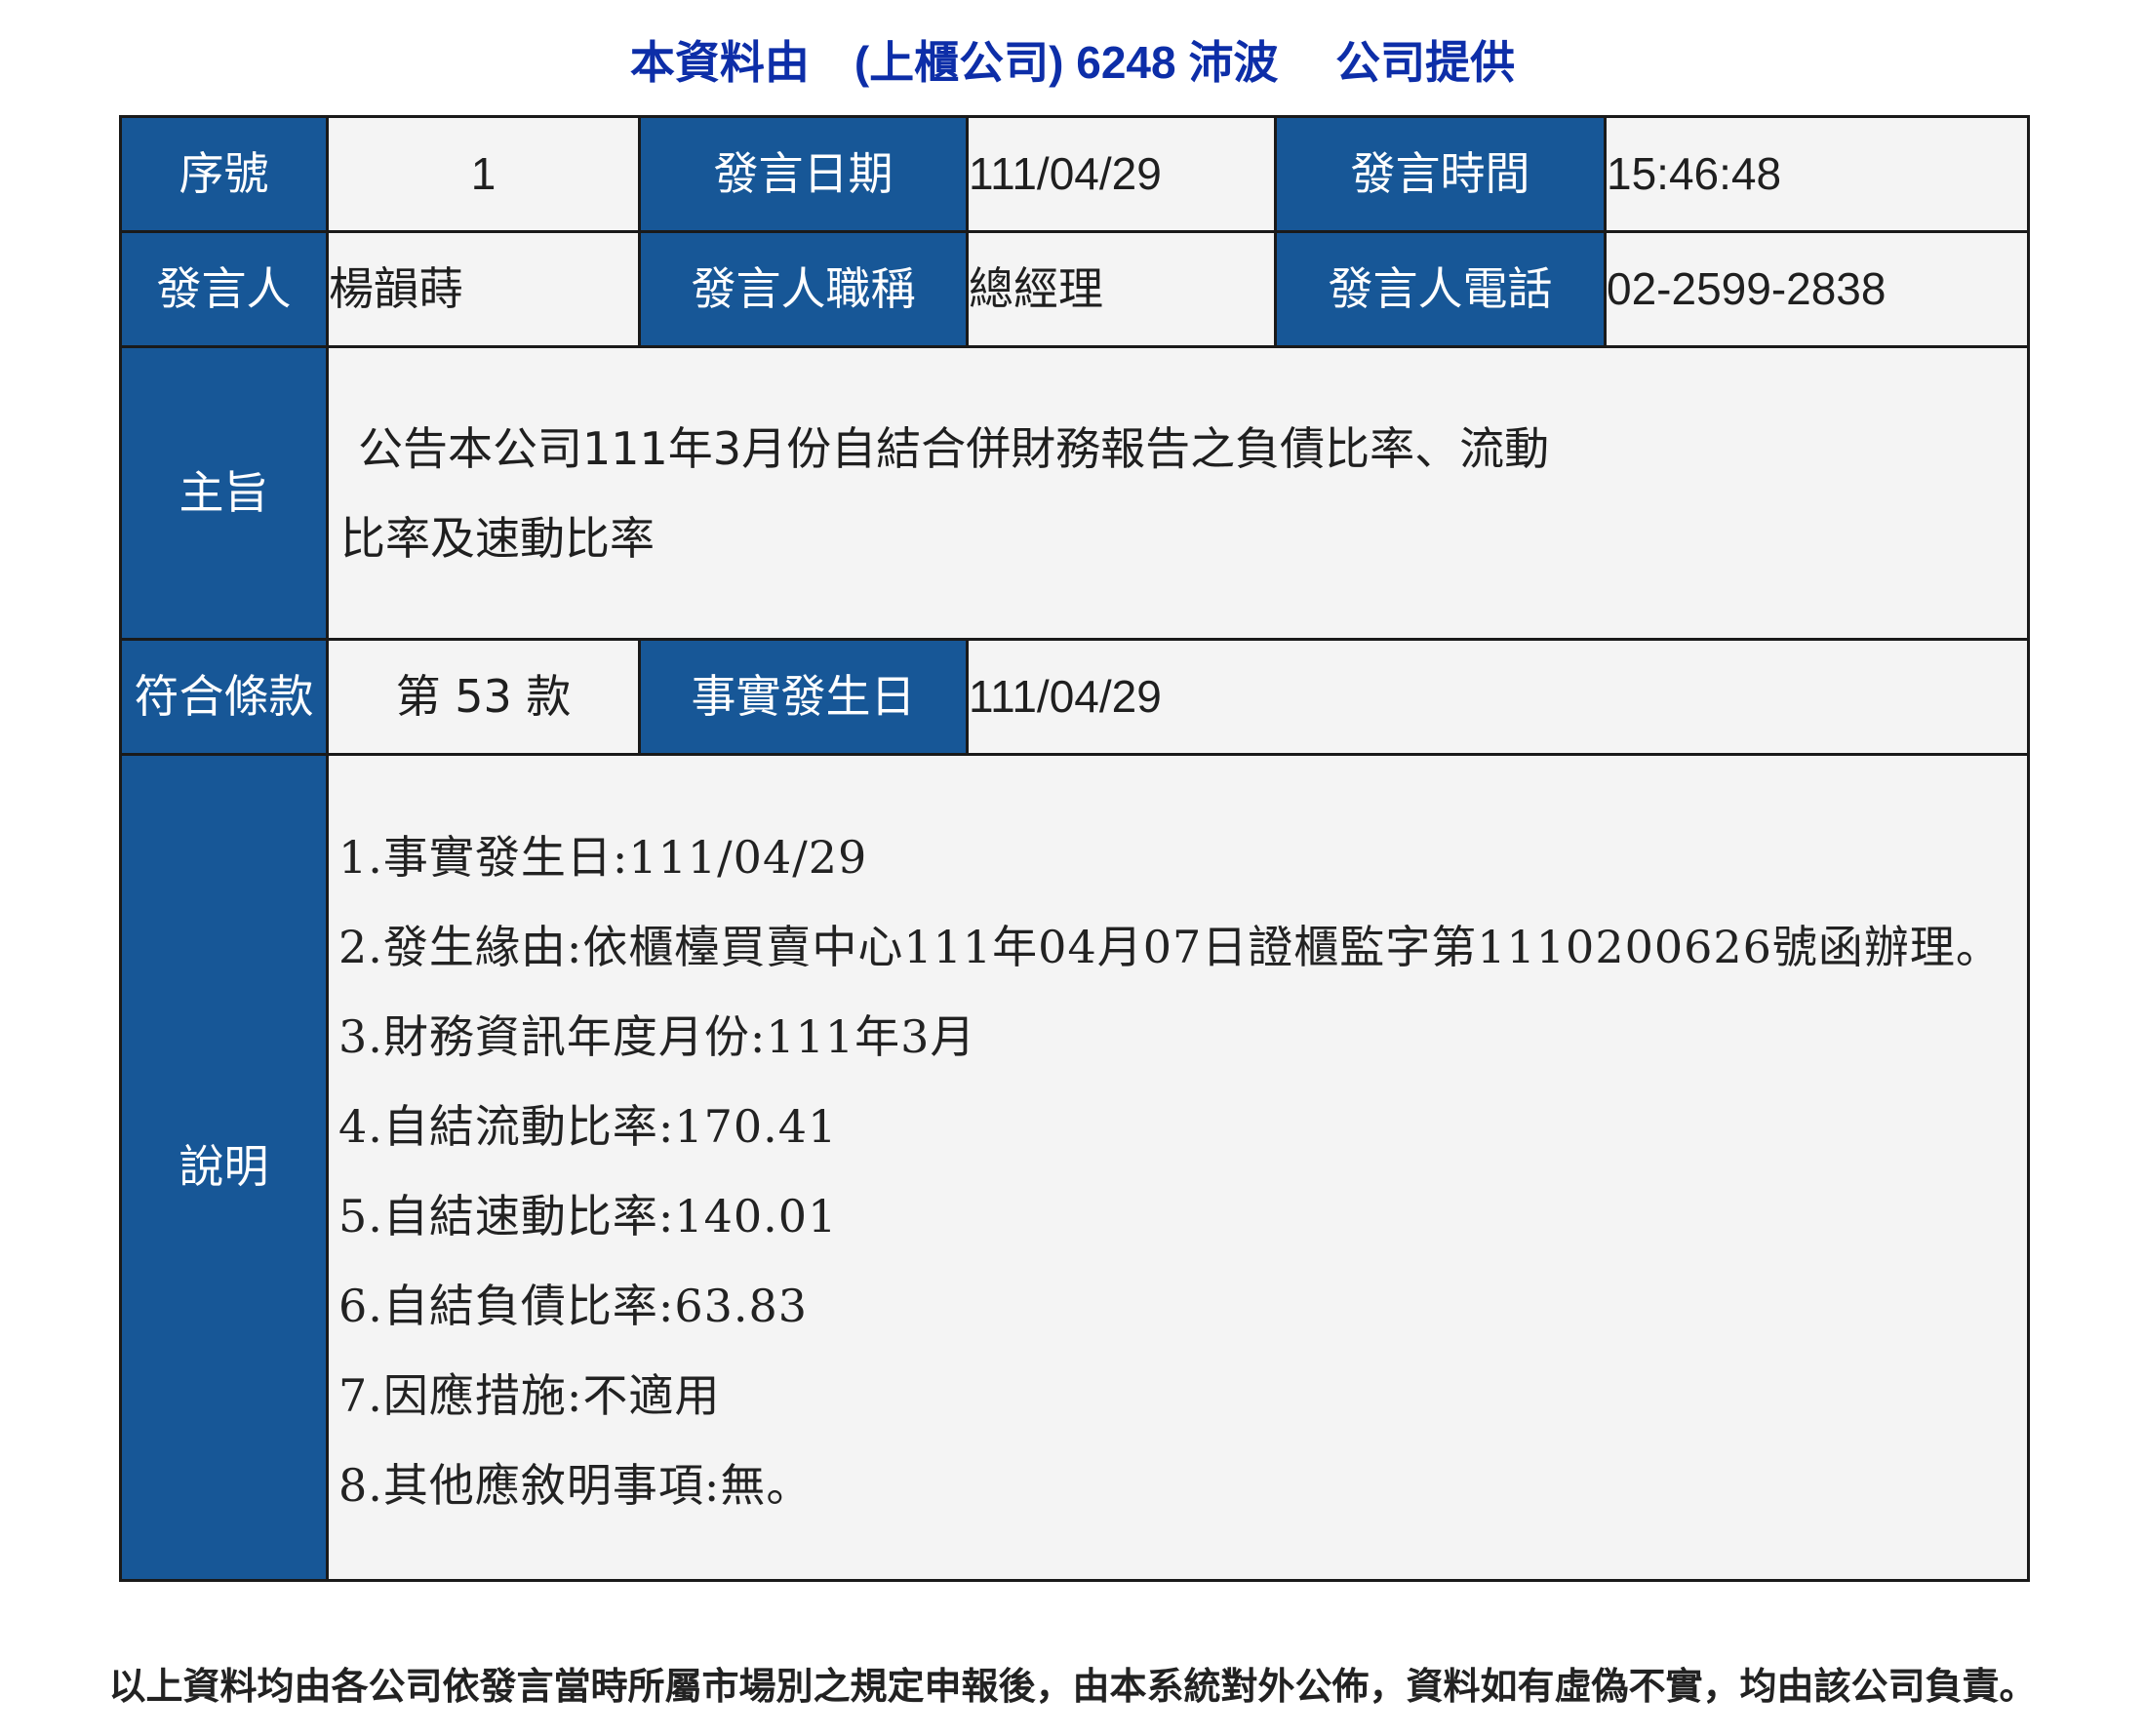 The width and height of the screenshot is (2145, 1736). Describe the element at coordinates (803, 174) in the screenshot. I see `speech-date-label: 發言日期` at that location.